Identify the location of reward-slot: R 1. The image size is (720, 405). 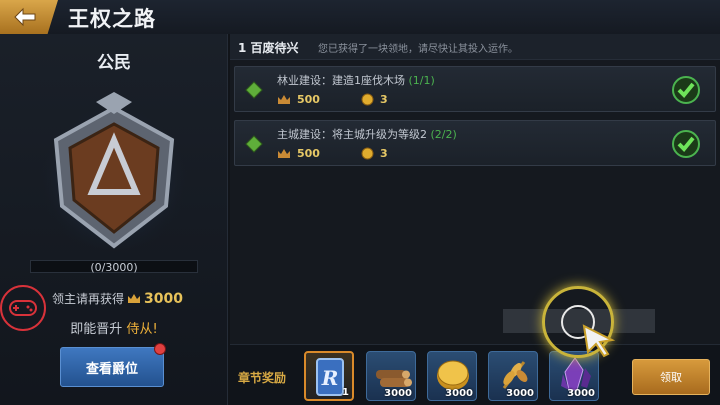
(329, 376).